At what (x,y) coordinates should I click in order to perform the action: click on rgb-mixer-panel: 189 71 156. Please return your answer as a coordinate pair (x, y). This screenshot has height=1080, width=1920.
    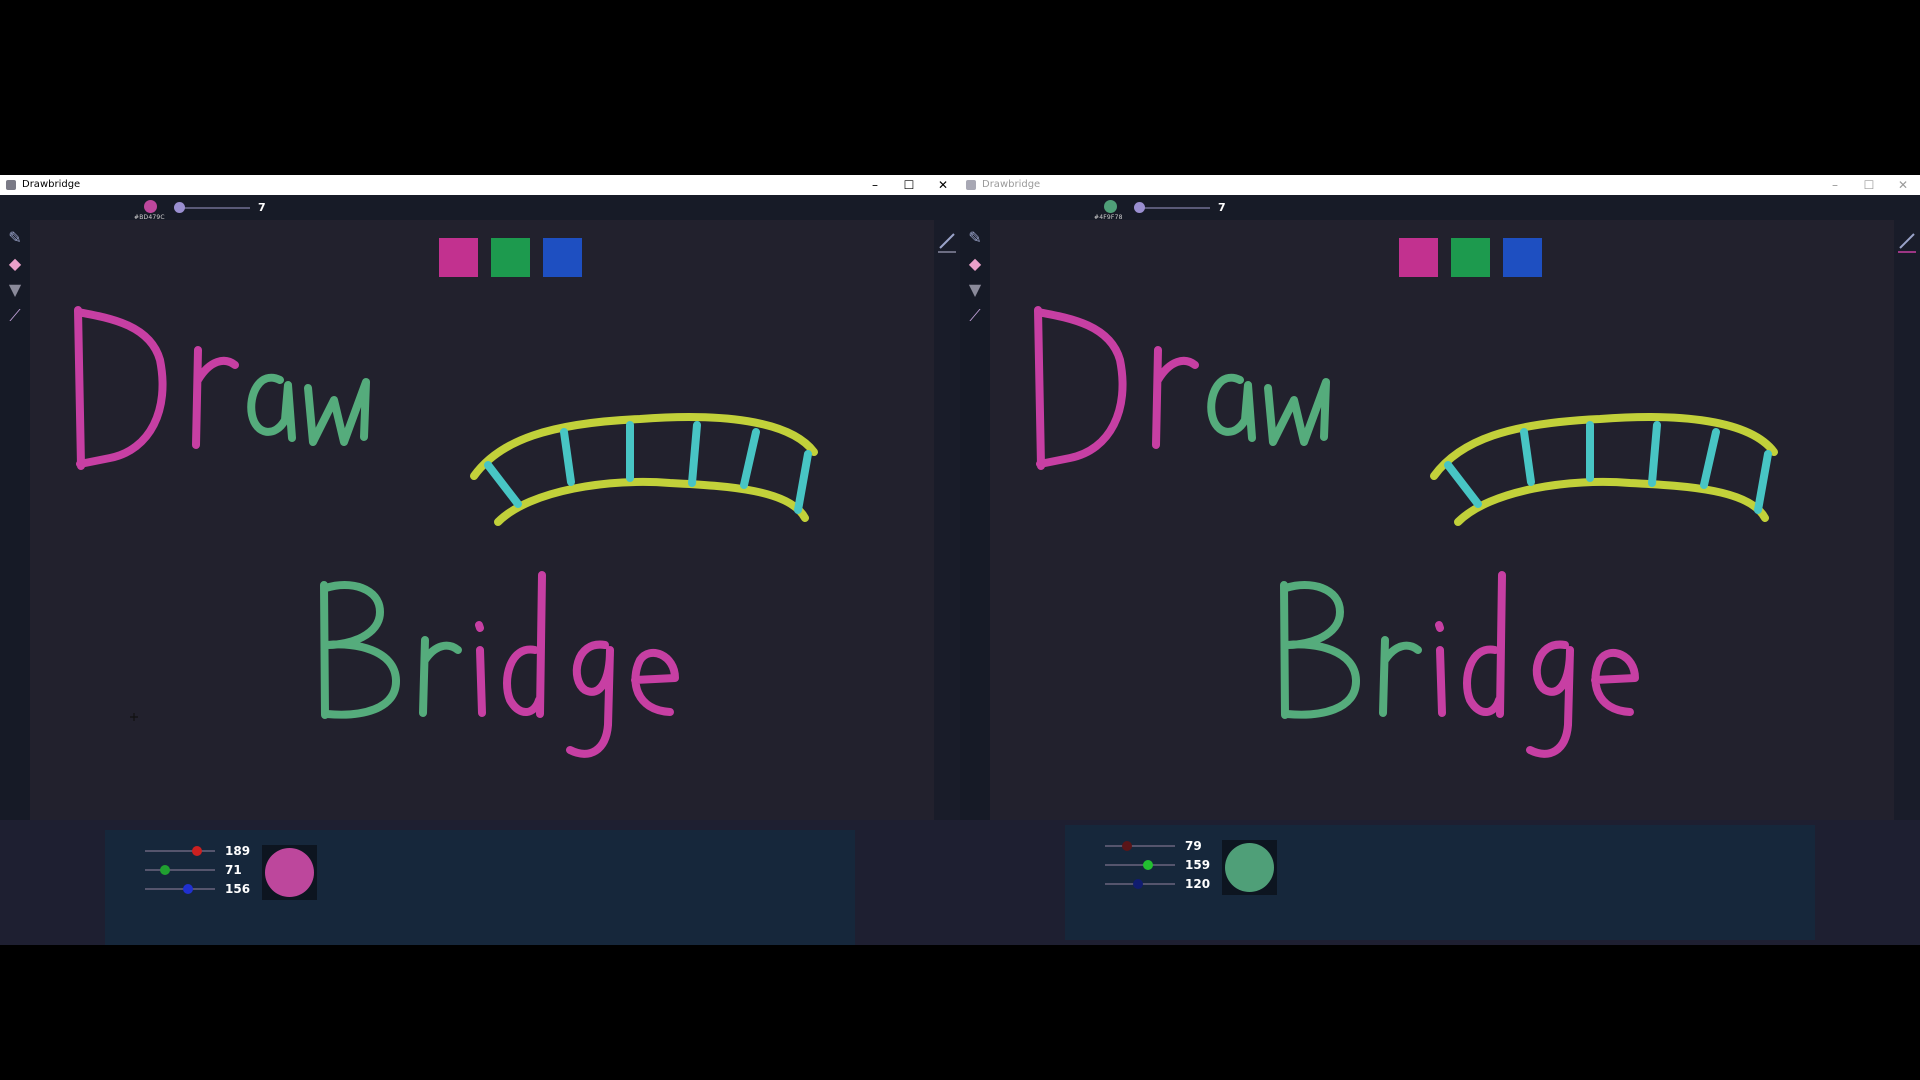
    Looking at the image, I should click on (480, 887).